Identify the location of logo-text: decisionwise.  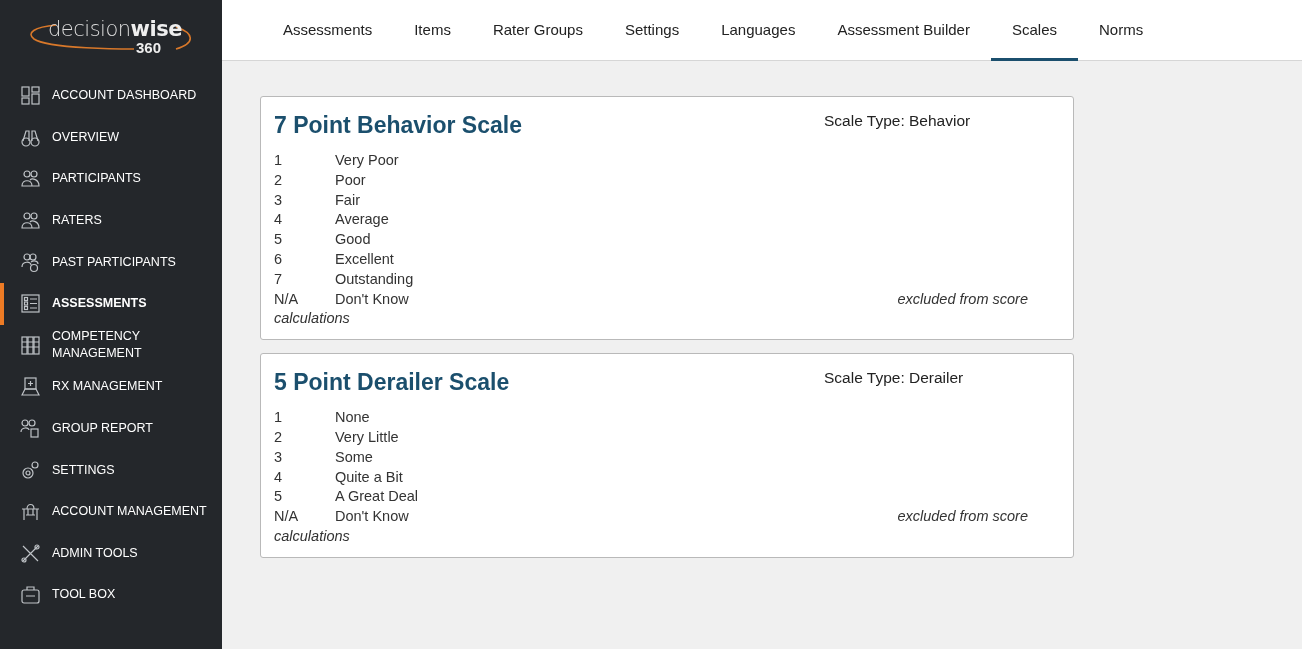
(115, 29).